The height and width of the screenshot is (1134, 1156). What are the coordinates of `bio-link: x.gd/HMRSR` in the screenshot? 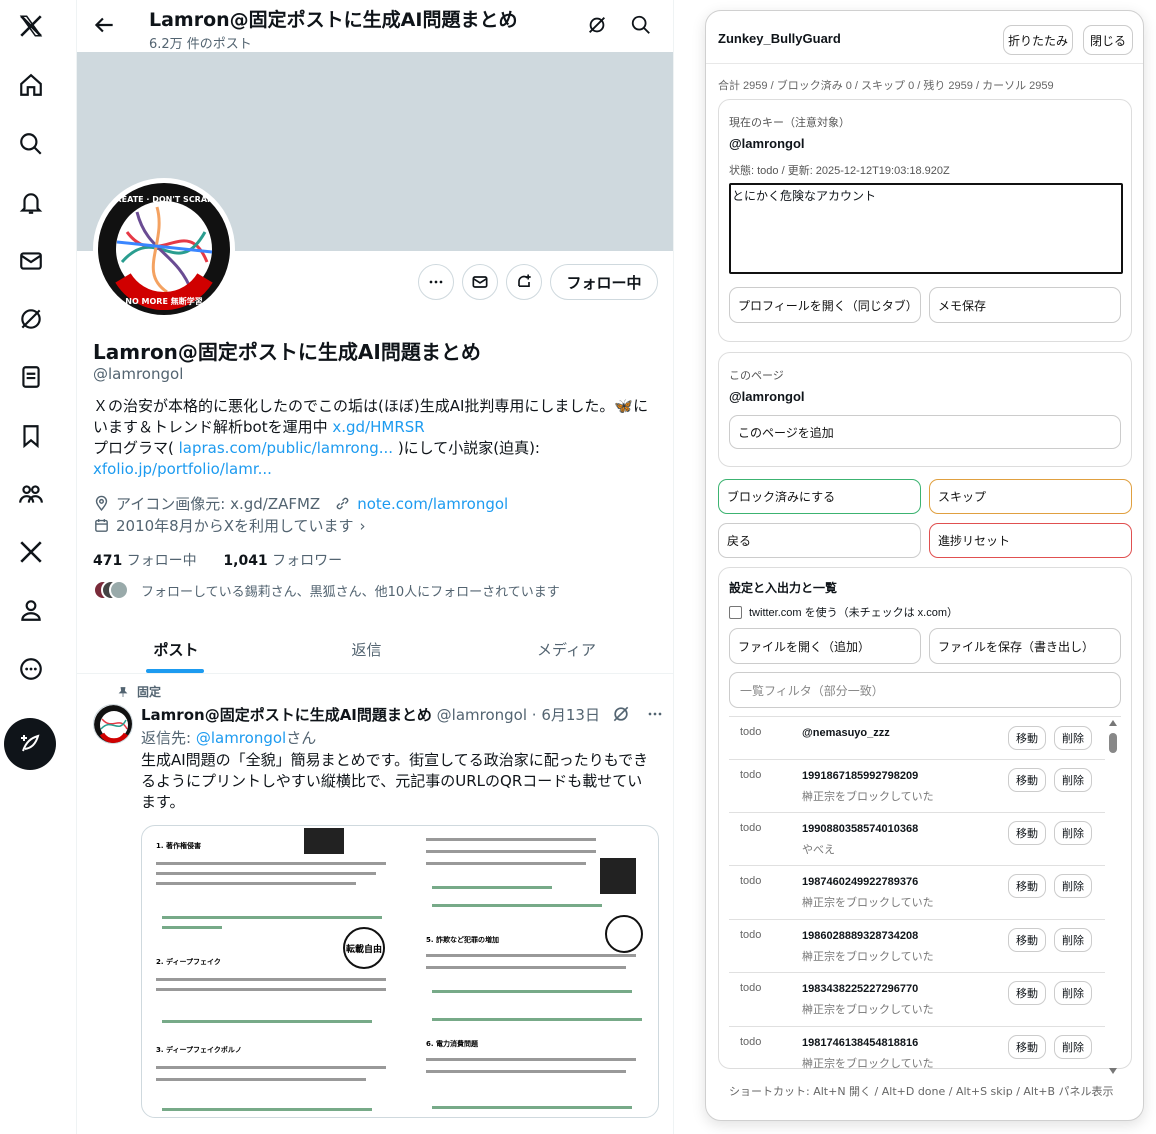 It's located at (378, 427).